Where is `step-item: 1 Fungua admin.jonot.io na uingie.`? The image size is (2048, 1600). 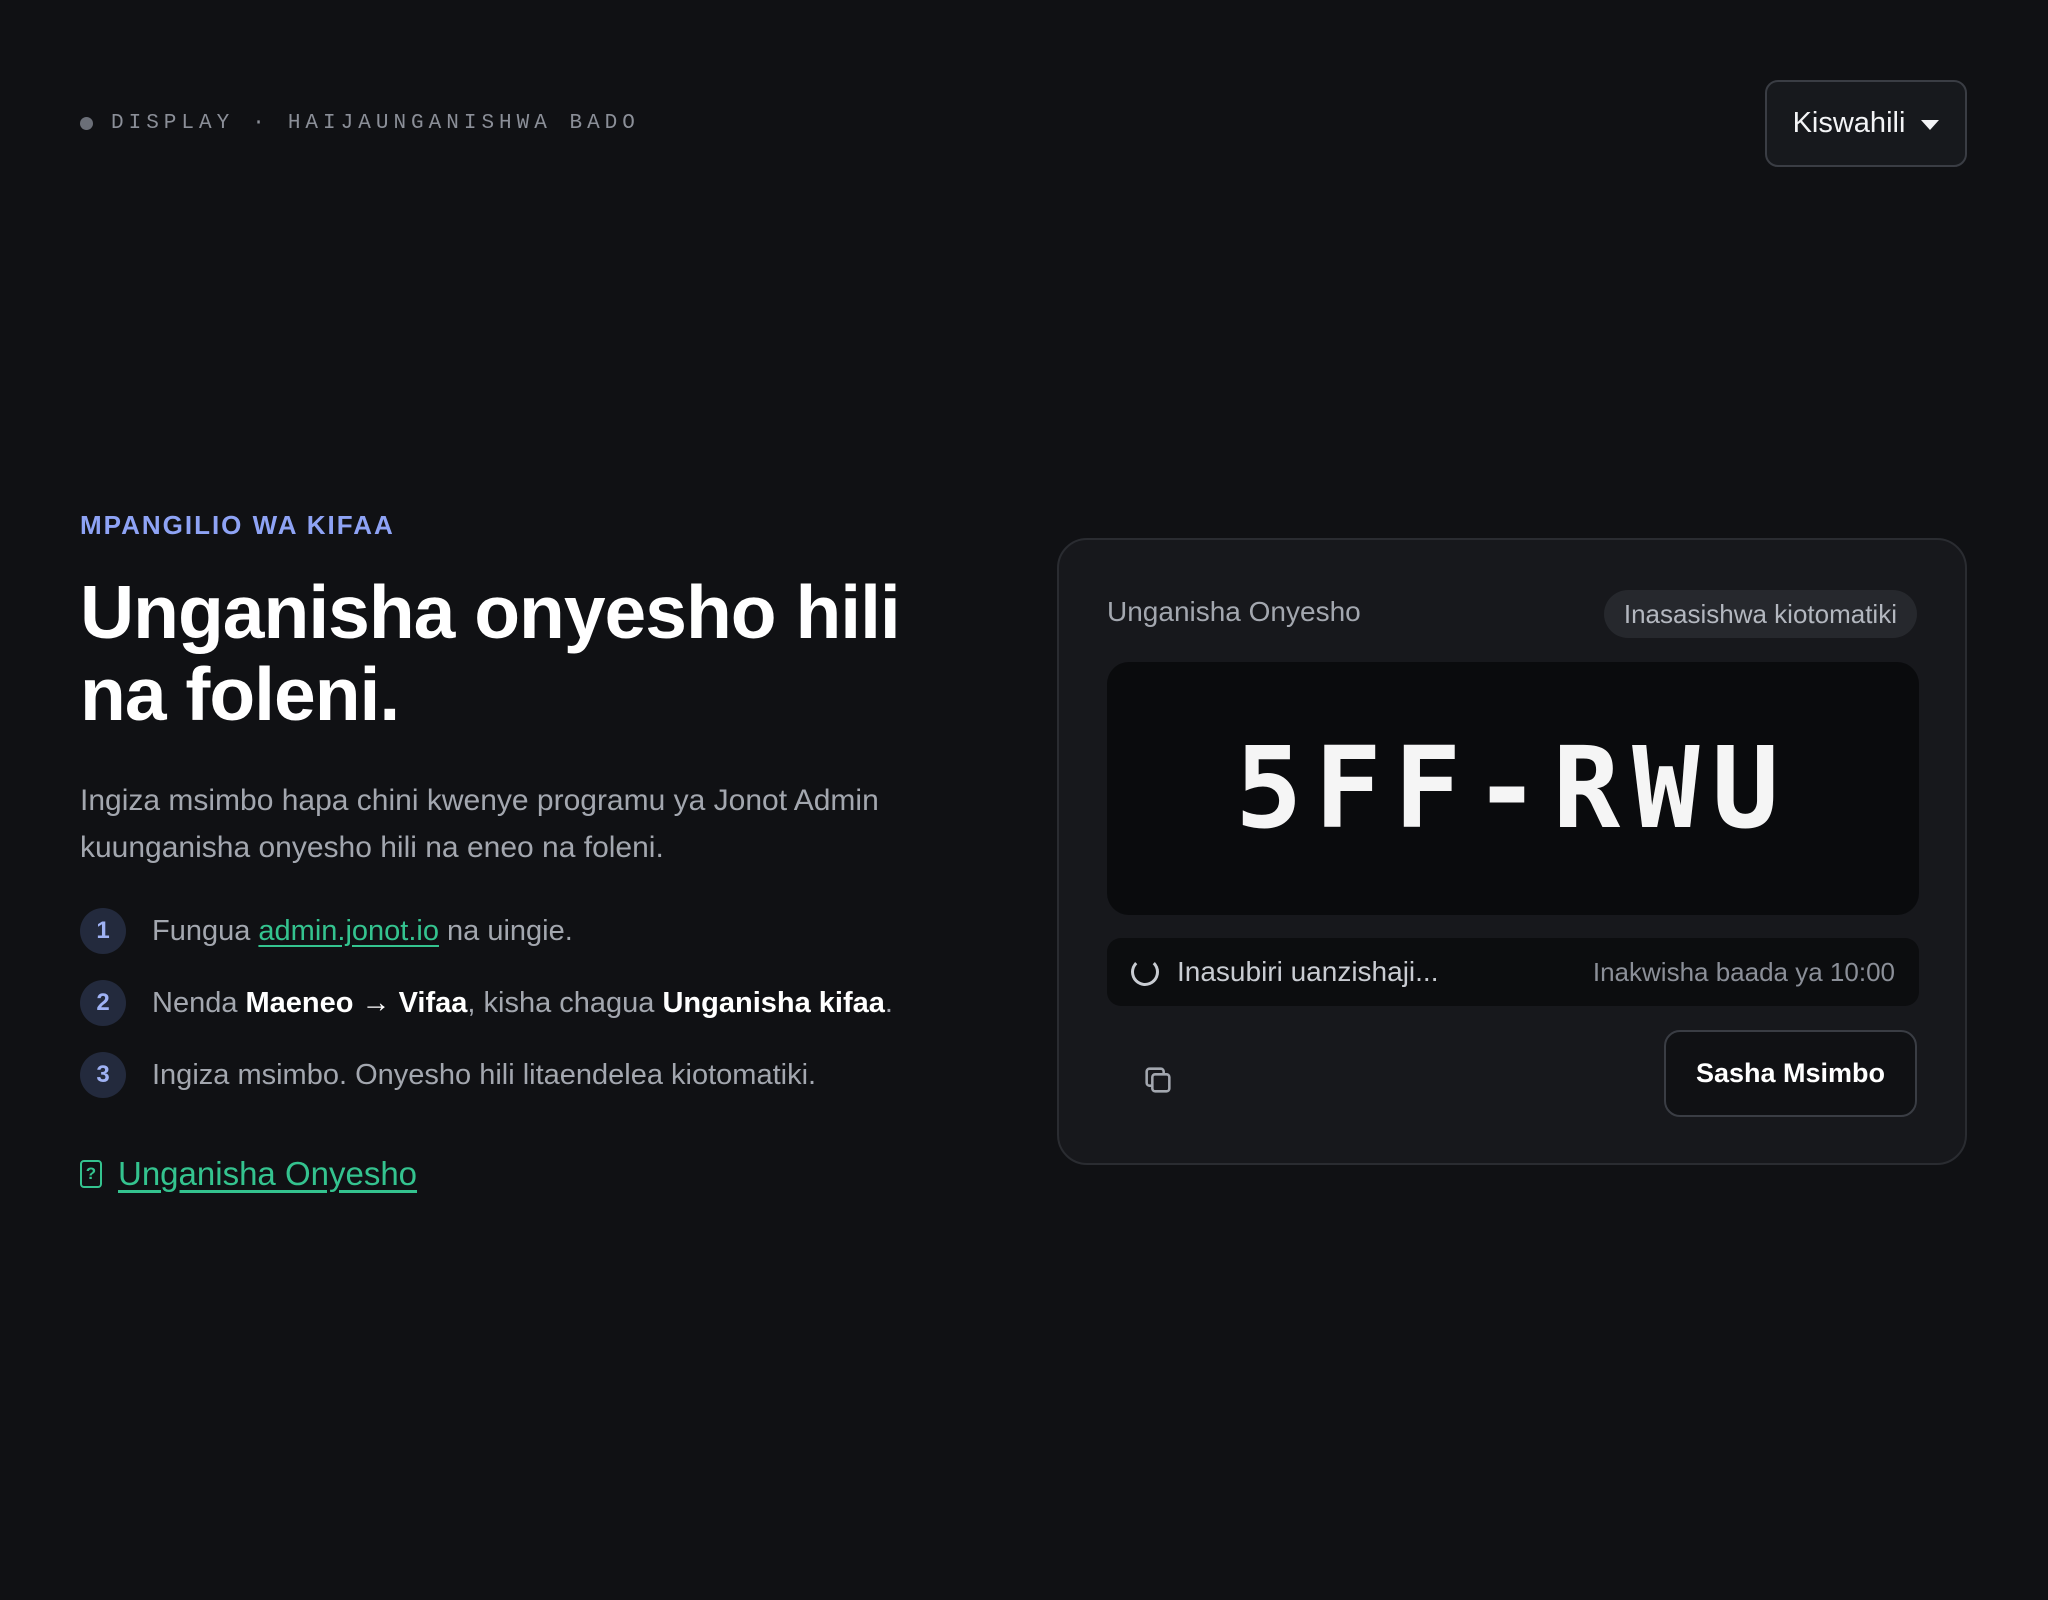 step-item: 1 Fungua admin.jonot.io na uingie. is located at coordinates (520, 931).